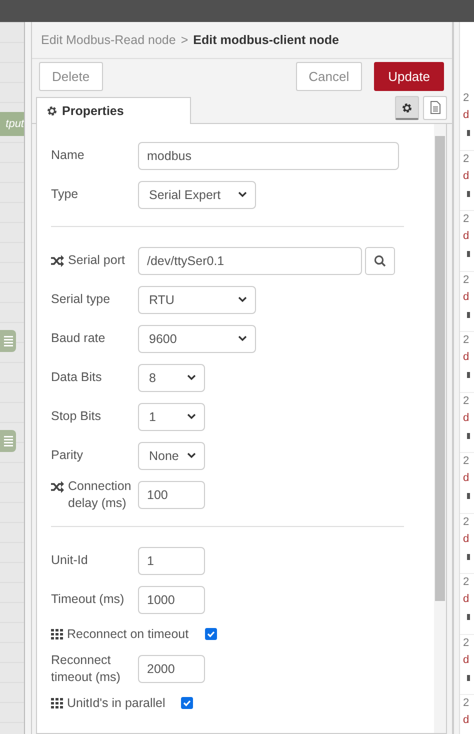 This screenshot has width=474, height=734. I want to click on properties-tab: Properties, so click(113, 110).